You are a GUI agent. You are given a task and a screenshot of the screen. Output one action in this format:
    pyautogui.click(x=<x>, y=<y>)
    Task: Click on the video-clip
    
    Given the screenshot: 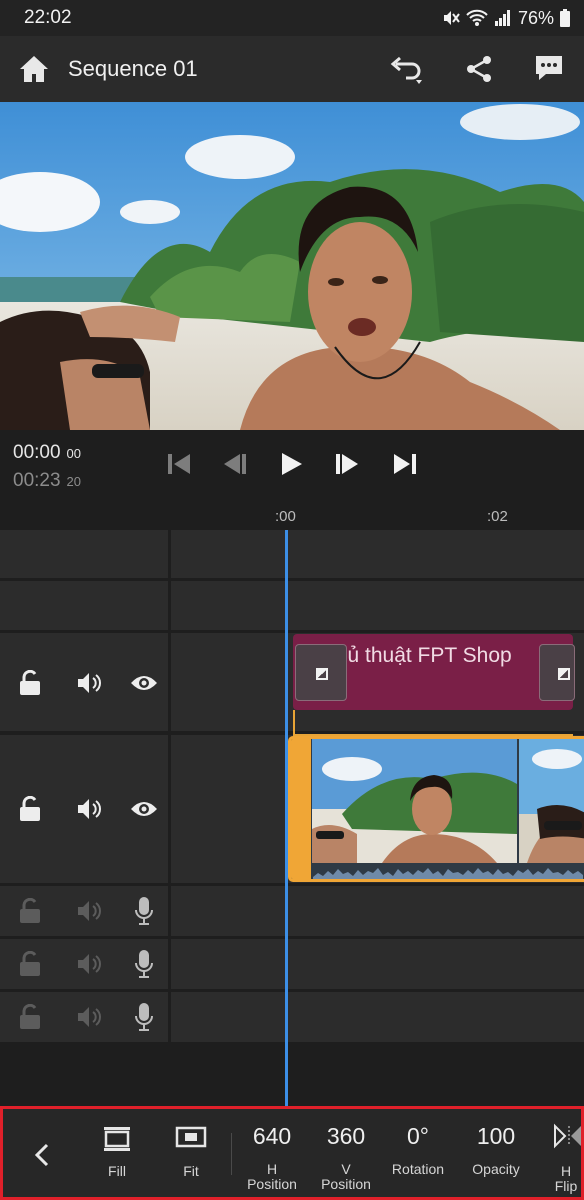 What is the action you would take?
    pyautogui.click(x=436, y=809)
    